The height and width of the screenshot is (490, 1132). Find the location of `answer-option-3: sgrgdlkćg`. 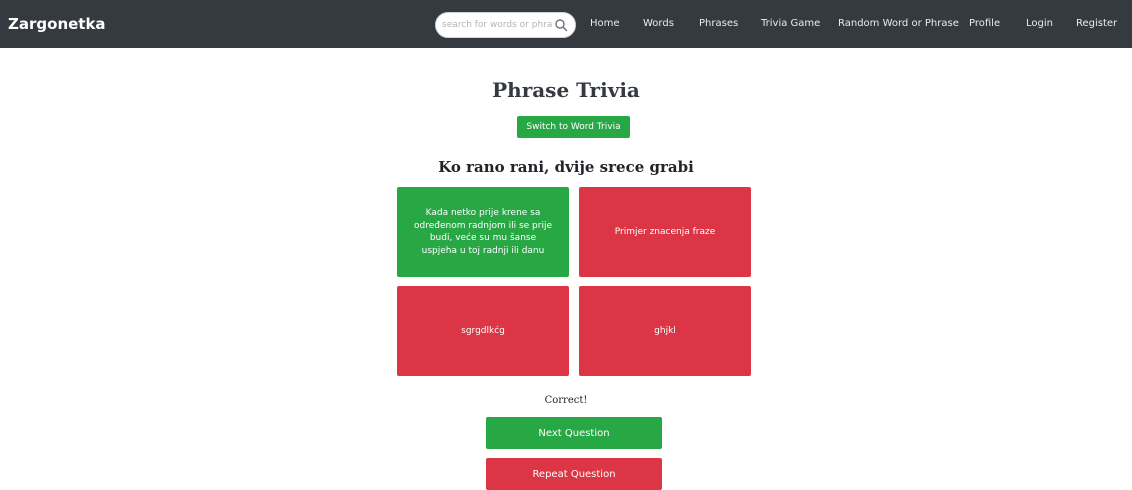

answer-option-3: sgrgdlkćg is located at coordinates (483, 331).